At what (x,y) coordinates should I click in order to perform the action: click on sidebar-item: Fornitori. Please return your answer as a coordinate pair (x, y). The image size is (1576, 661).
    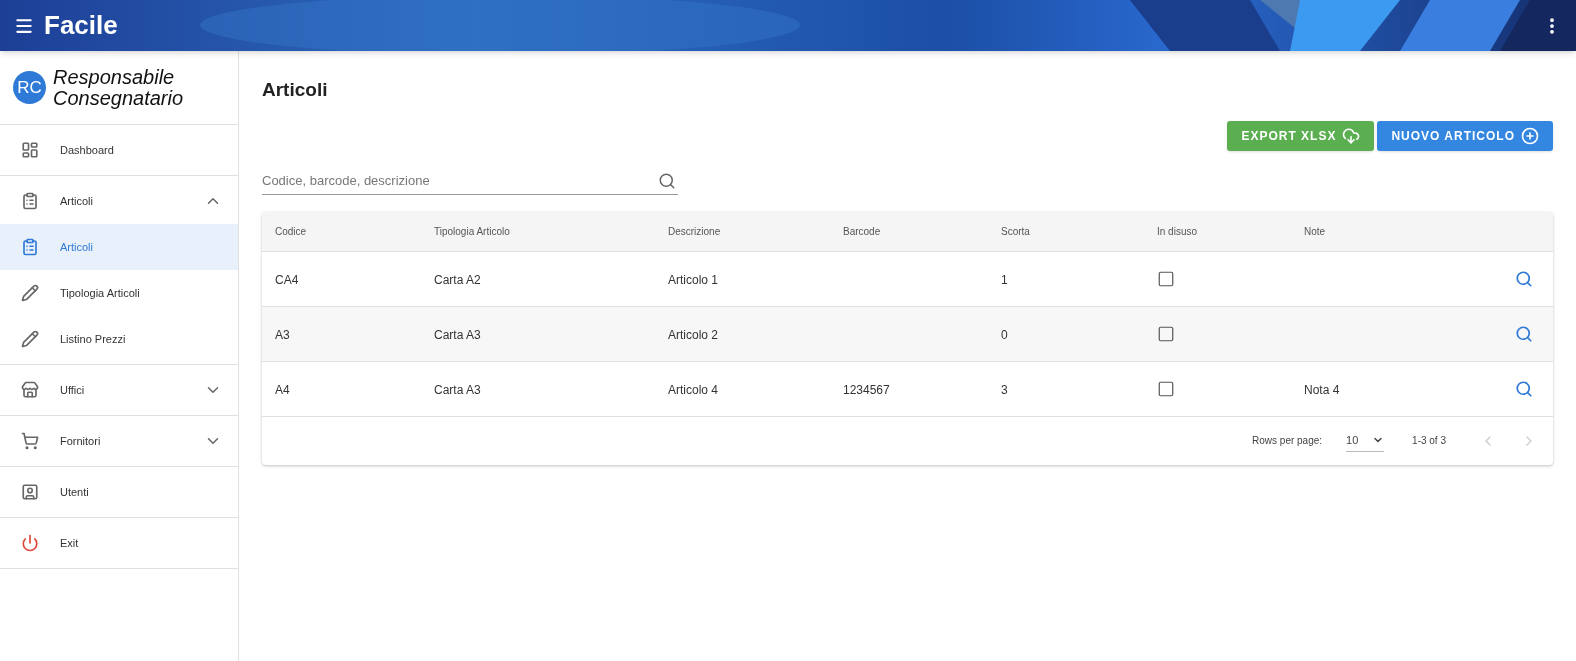
    Looking at the image, I should click on (119, 441).